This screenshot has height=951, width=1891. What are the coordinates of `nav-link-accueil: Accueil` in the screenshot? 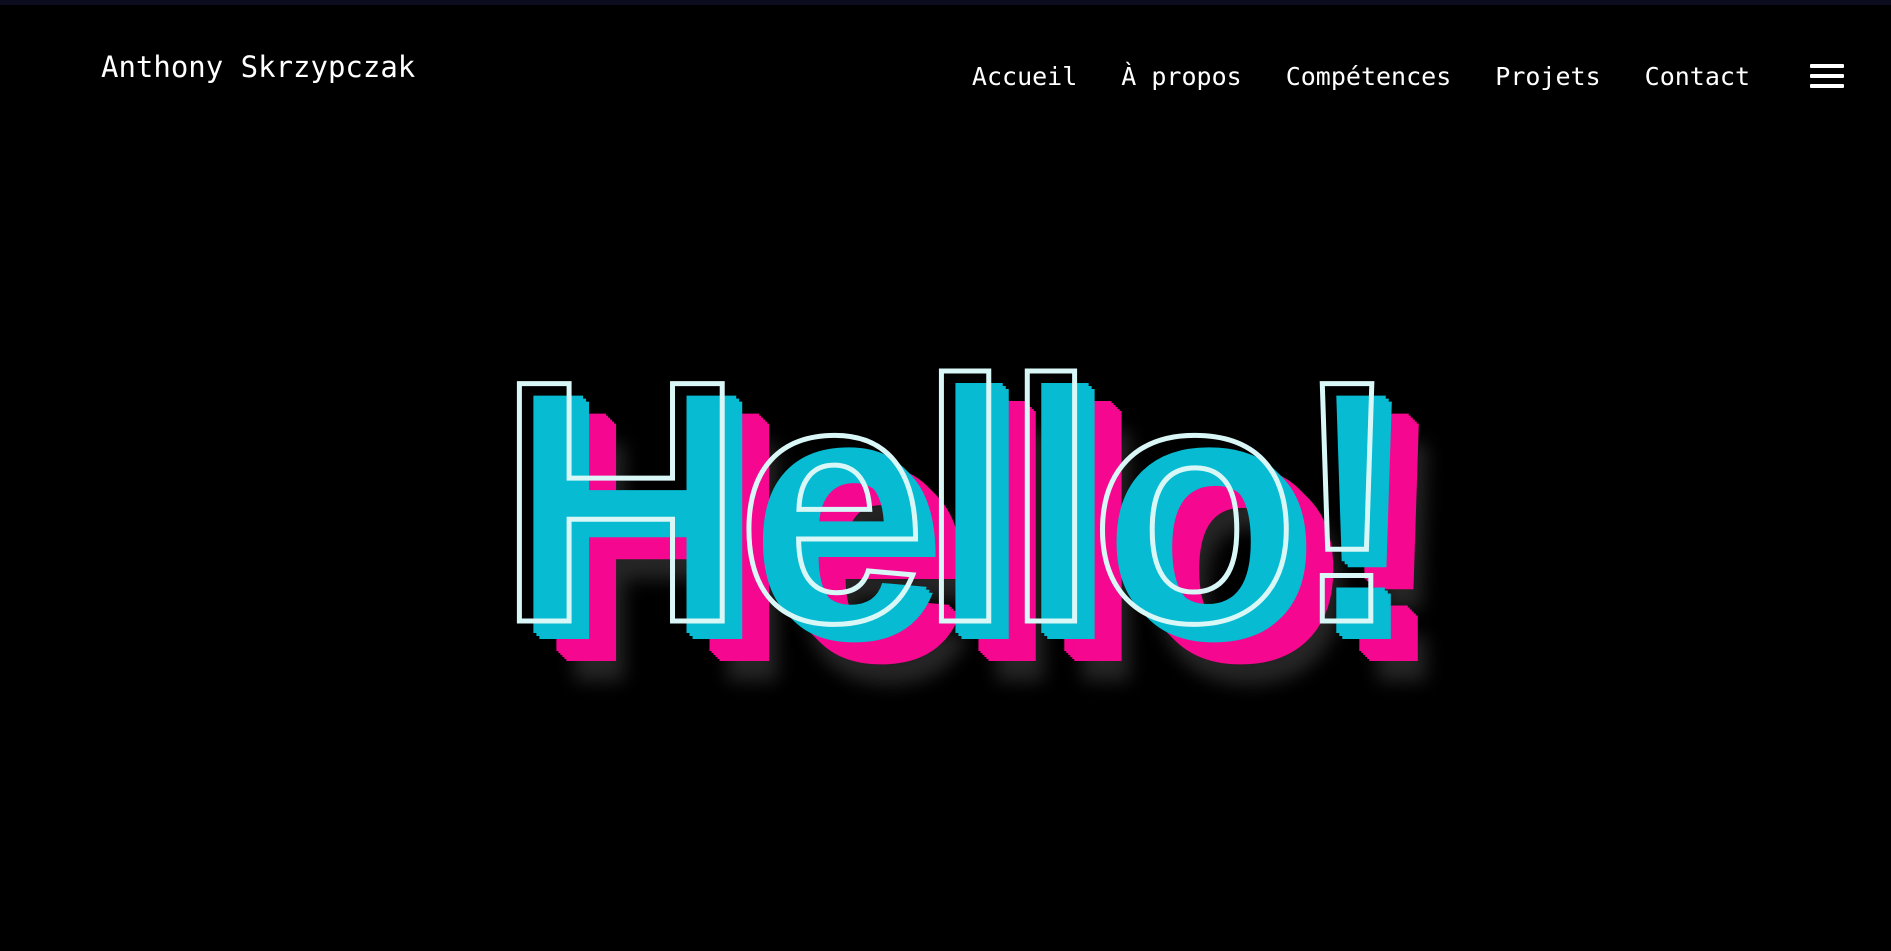 It's located at (1024, 76).